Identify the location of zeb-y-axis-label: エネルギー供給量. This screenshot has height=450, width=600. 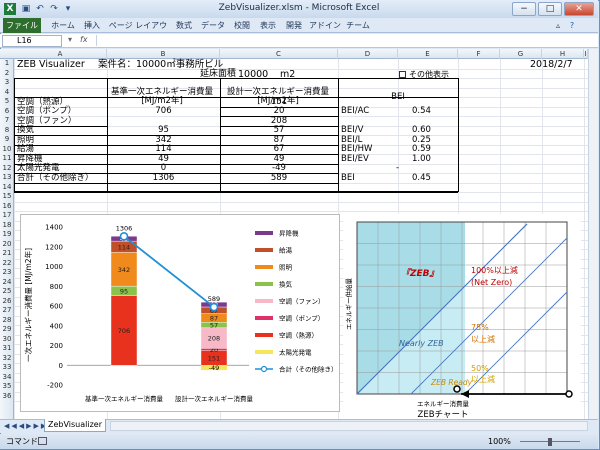
(348, 304).